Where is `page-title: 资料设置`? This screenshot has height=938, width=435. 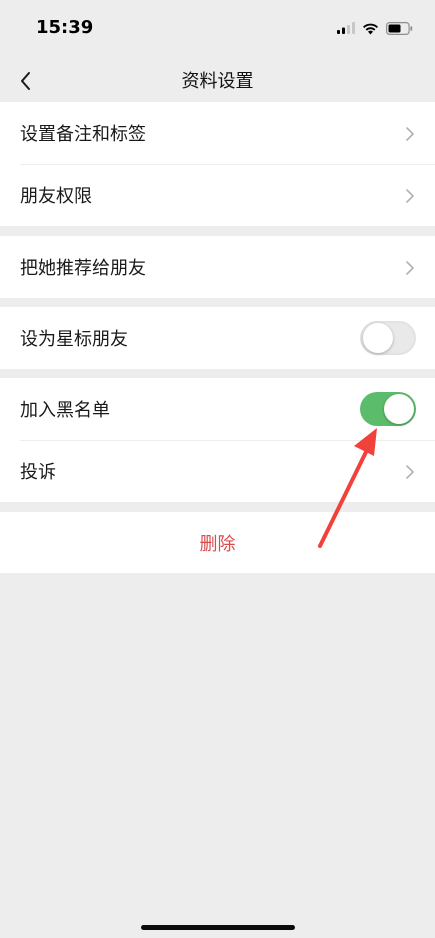
page-title: 资料设置 is located at coordinates (217, 81).